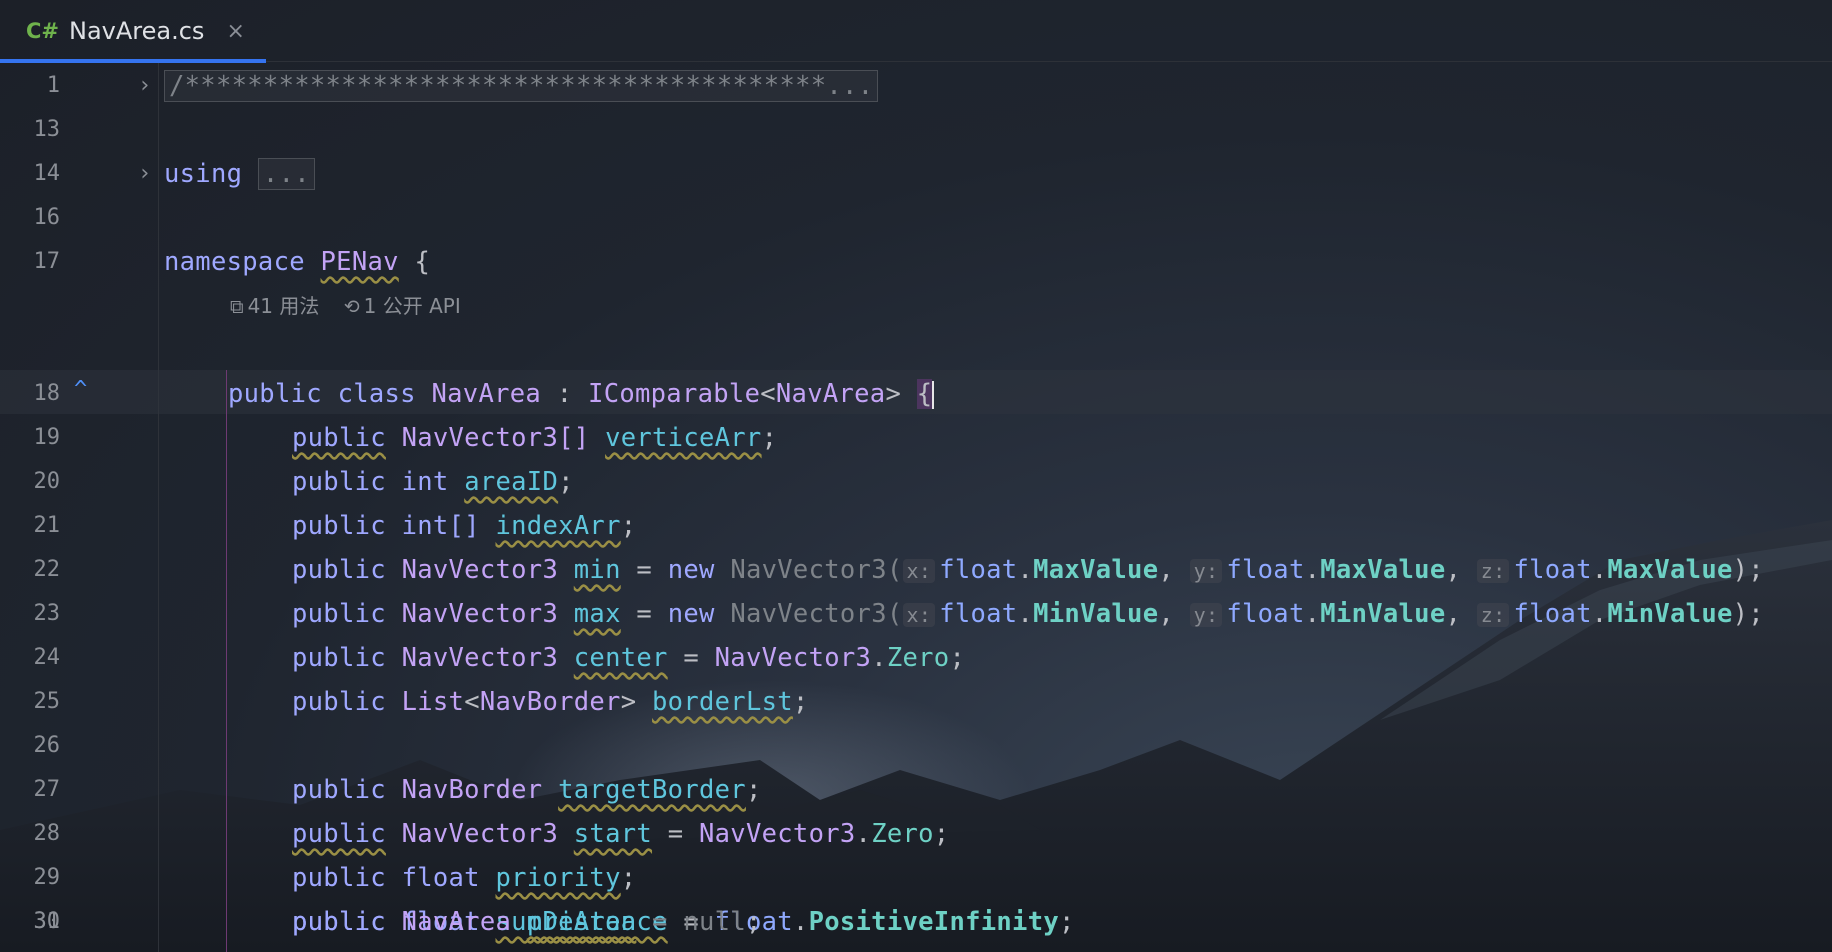  Describe the element at coordinates (47, 657) in the screenshot. I see `line-number: 24` at that location.